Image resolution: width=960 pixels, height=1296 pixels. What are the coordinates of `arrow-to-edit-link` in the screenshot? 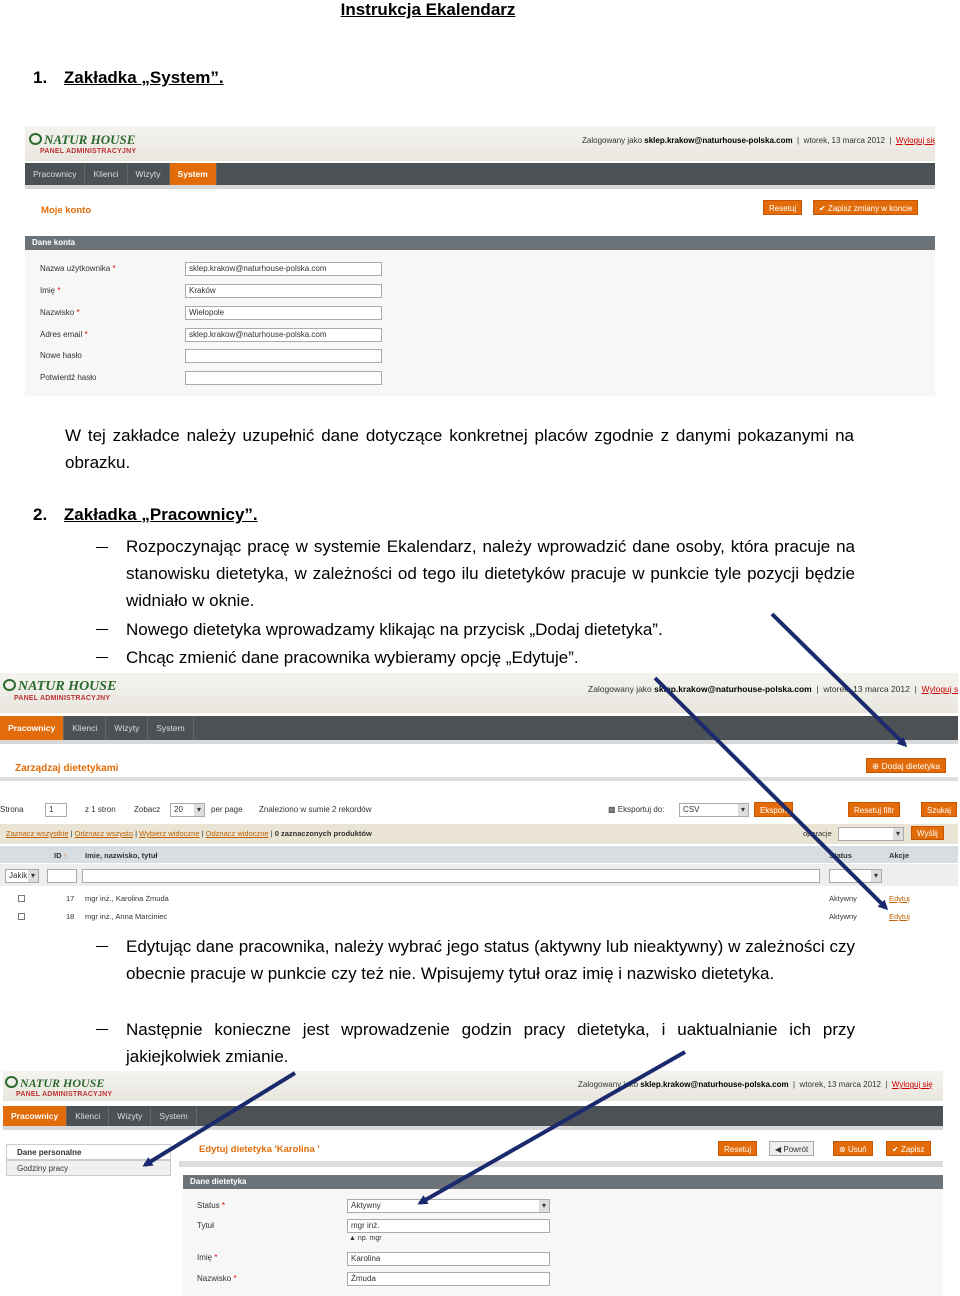 It's located at (771, 793).